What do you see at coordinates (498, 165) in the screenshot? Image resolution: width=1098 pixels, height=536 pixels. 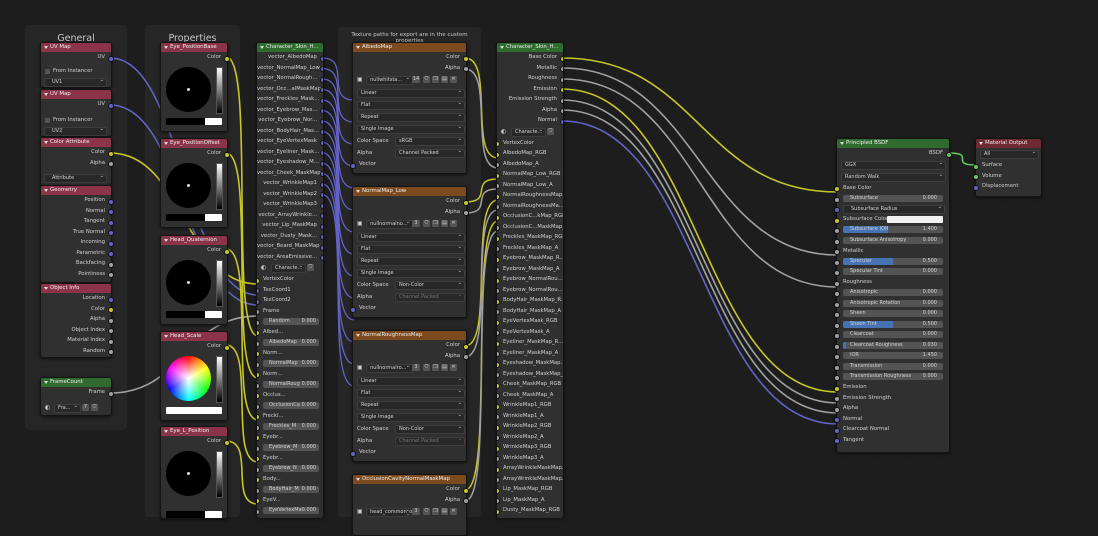 I see `albedomap-a-socket` at bounding box center [498, 165].